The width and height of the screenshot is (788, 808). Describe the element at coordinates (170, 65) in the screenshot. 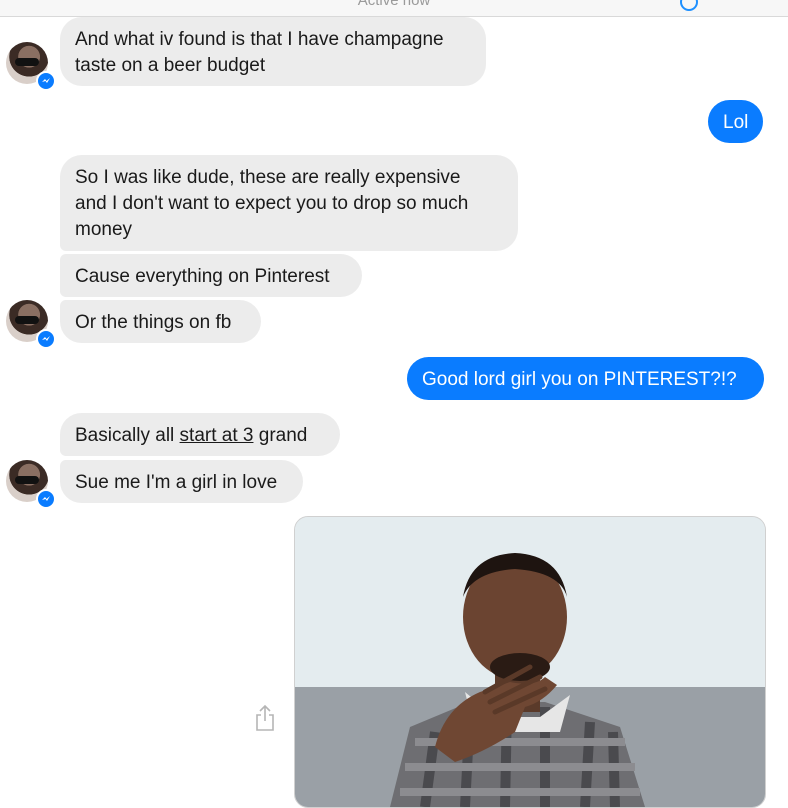

I see `message-line: taste on a beer budget` at that location.